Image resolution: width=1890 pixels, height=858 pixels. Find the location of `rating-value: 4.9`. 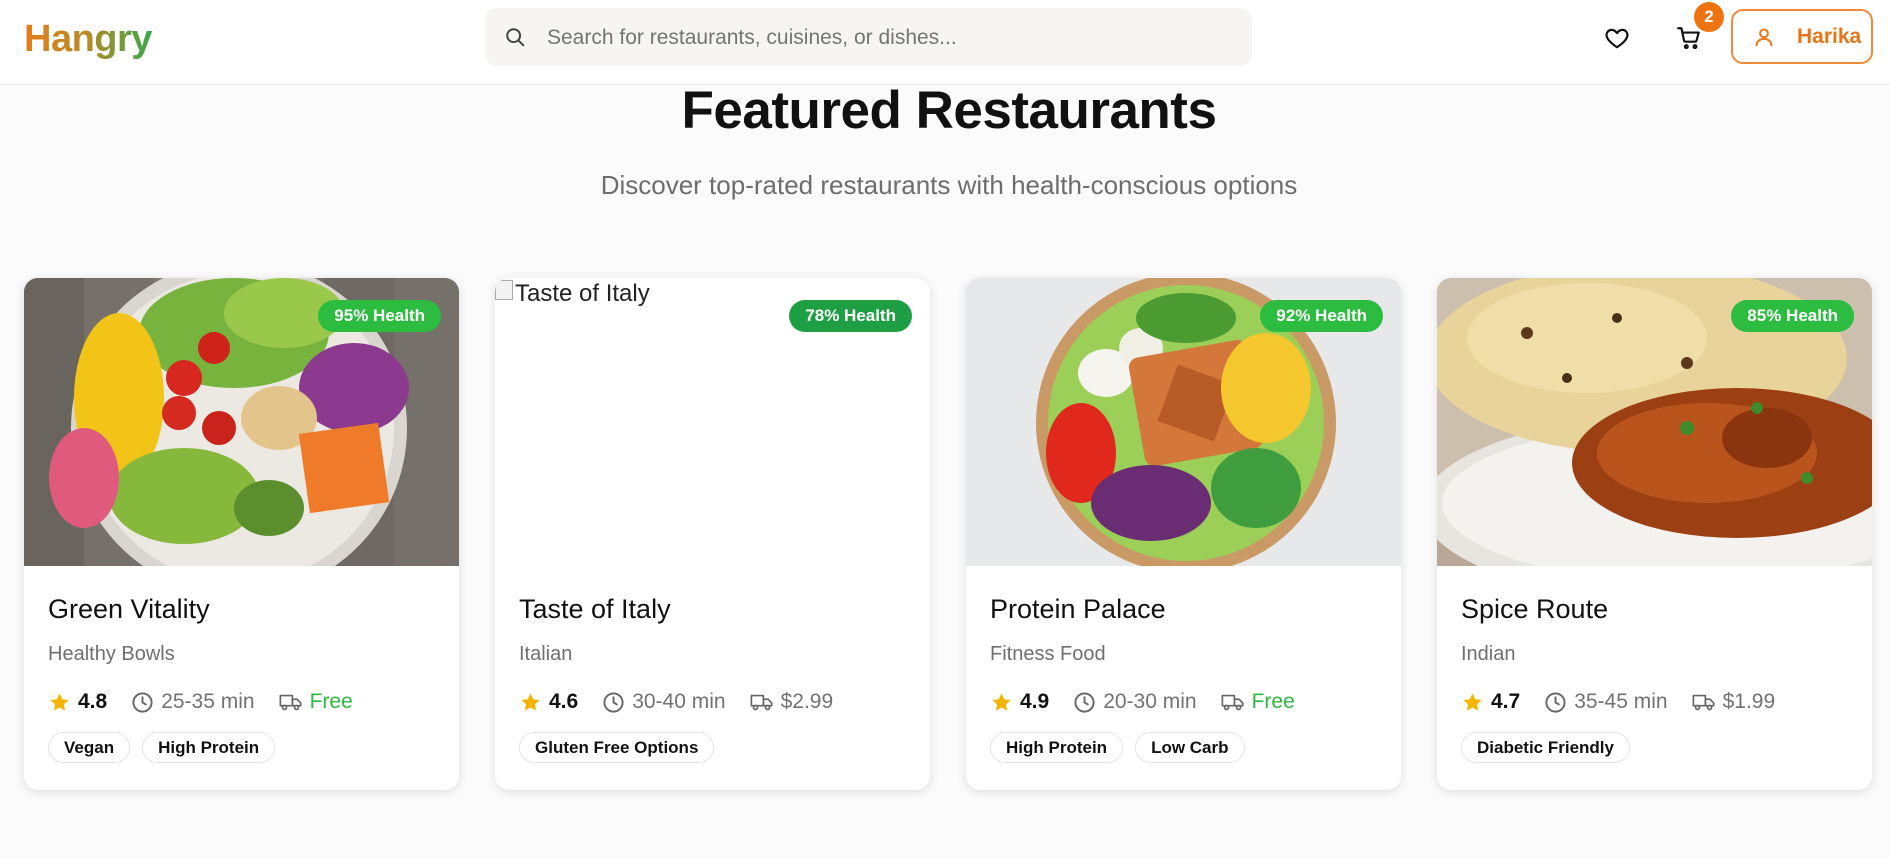

rating-value: 4.9 is located at coordinates (1035, 701).